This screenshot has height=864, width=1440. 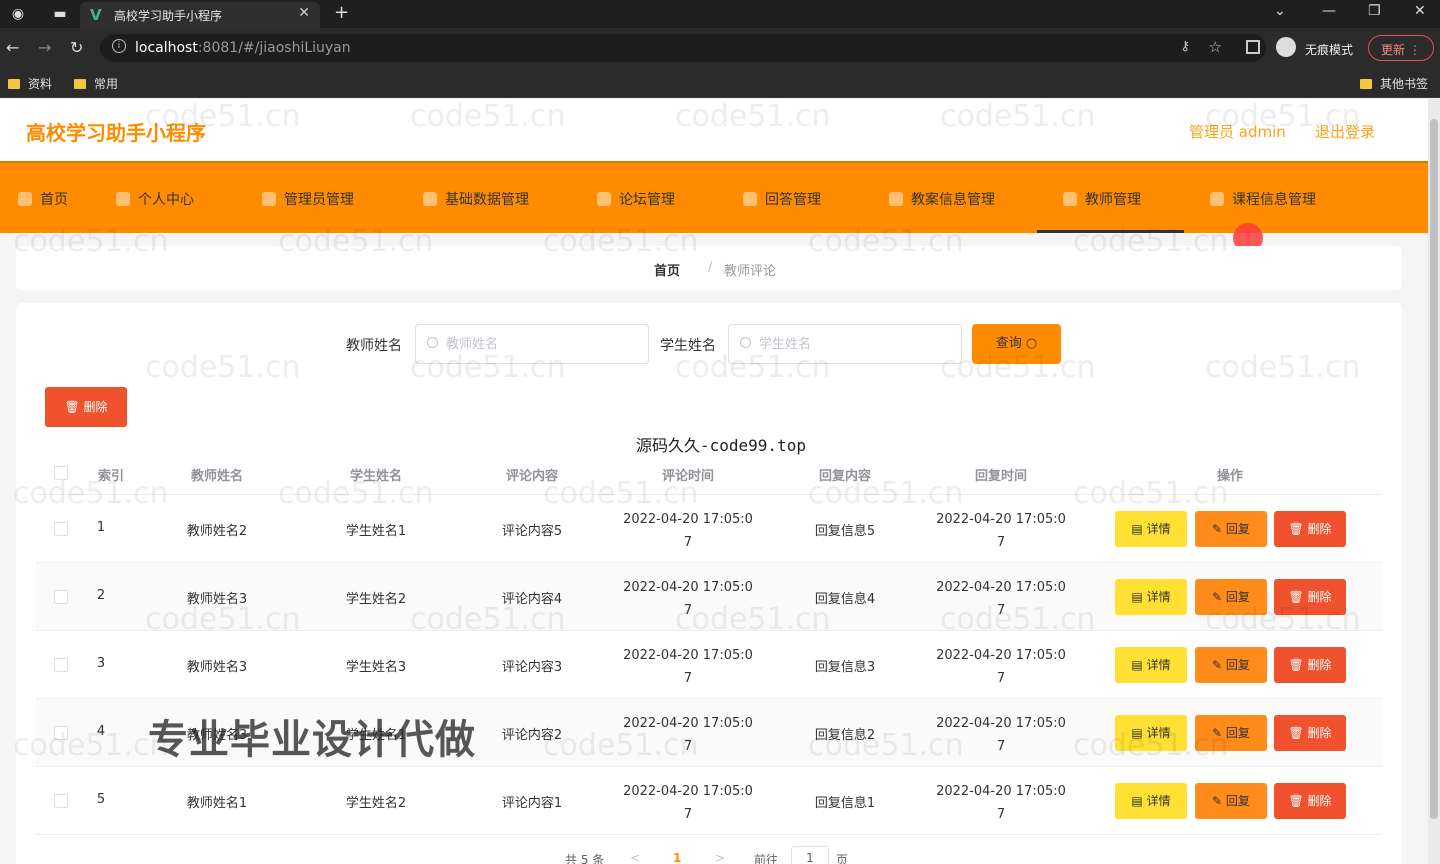 I want to click on menu-item-courses: 课程信息管理, so click(x=1263, y=199).